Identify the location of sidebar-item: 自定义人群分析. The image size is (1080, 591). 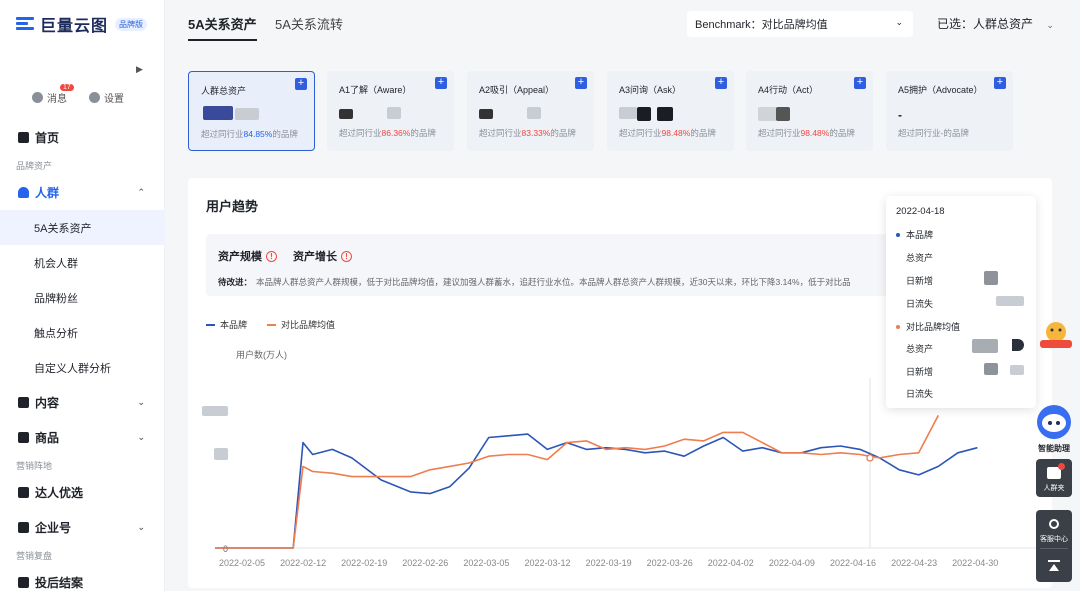
(82, 367).